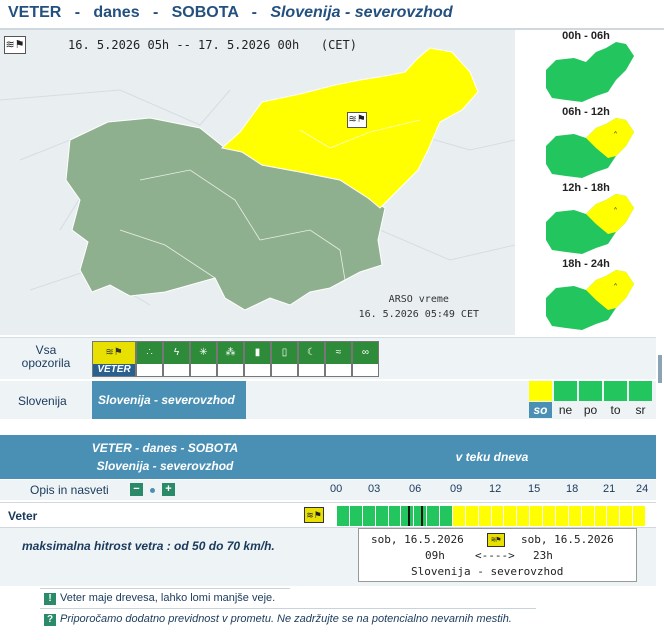 Image resolution: width=664 pixels, height=640 pixels. What do you see at coordinates (149, 359) in the screenshot?
I see `rain-filter-button: ∴` at bounding box center [149, 359].